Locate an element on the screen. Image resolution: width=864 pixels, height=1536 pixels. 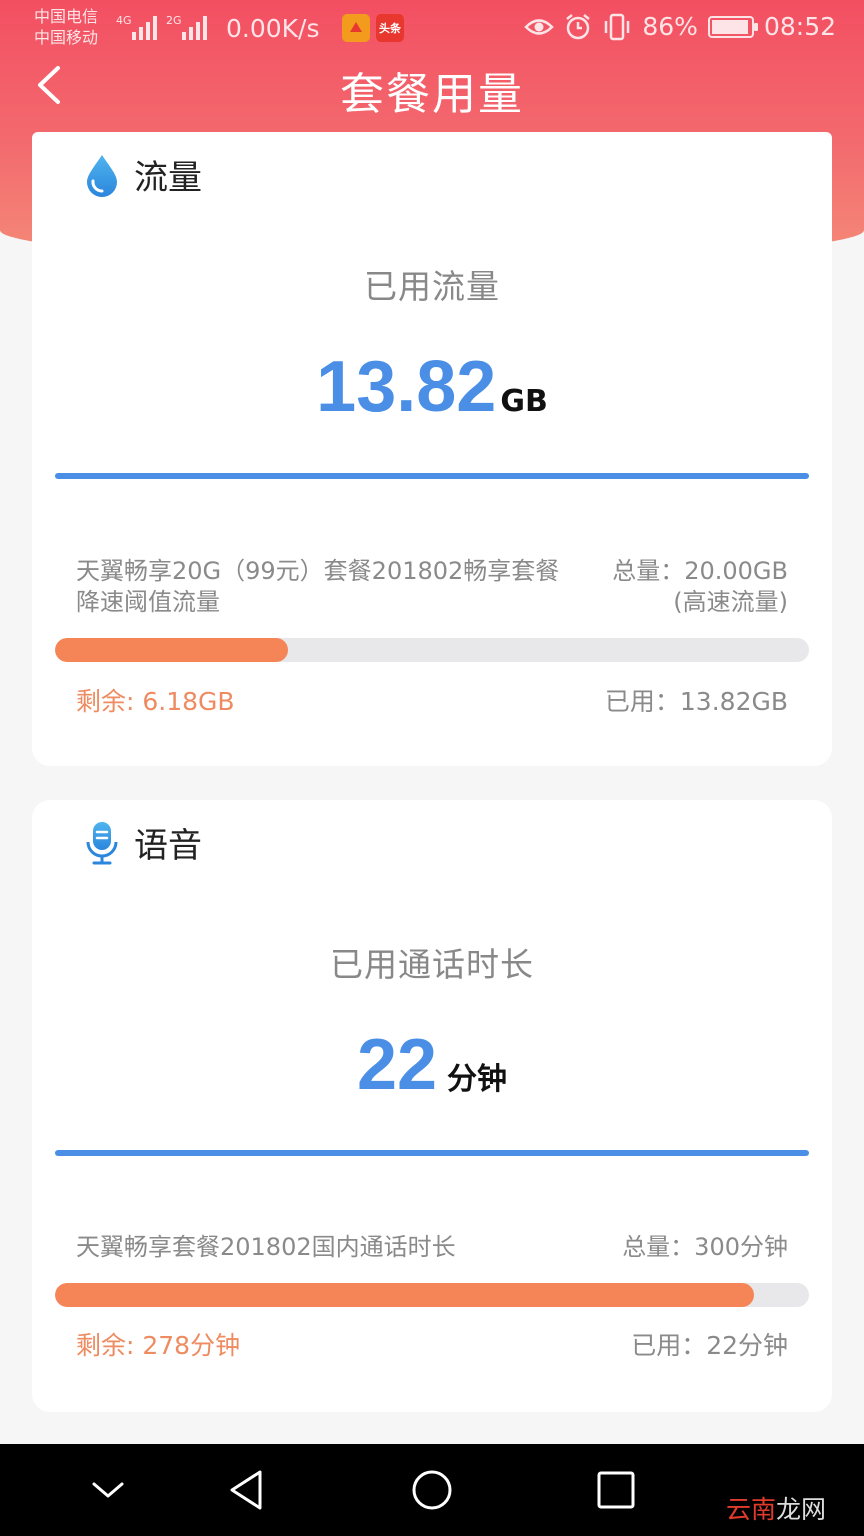
card-header: 语音 is located at coordinates (143, 842).